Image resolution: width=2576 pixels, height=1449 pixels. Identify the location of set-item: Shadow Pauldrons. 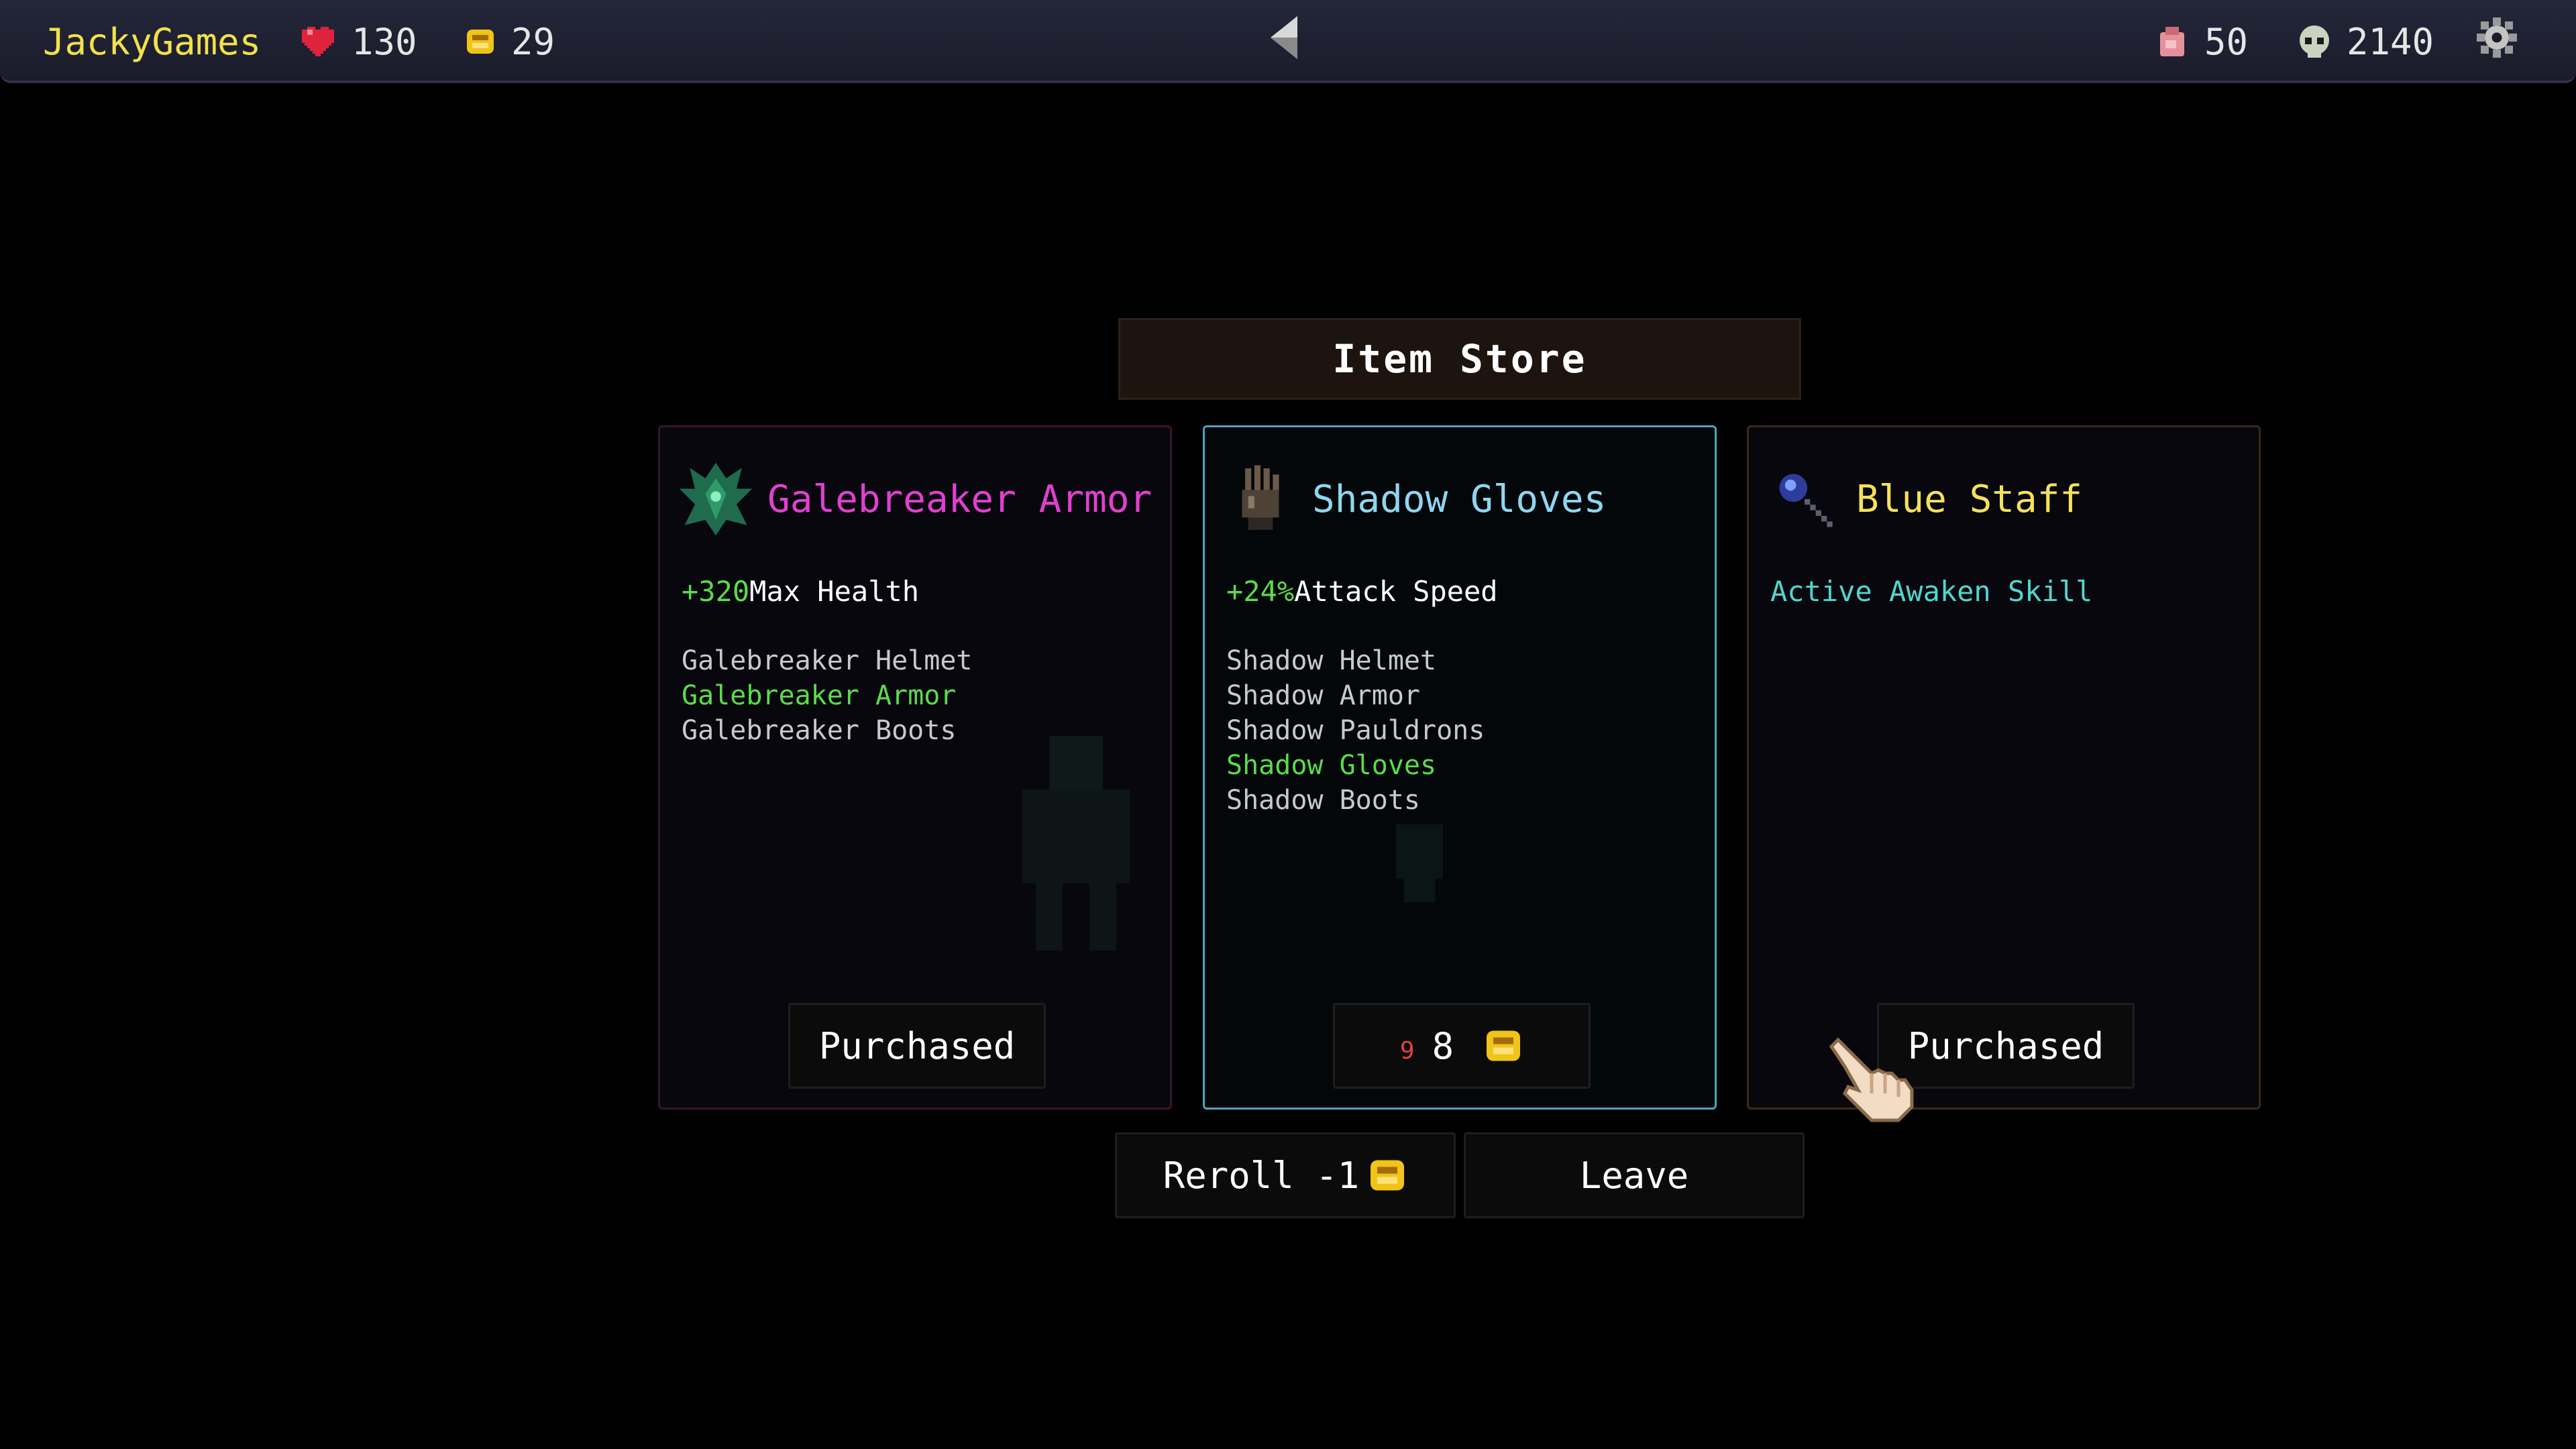
(1355, 730).